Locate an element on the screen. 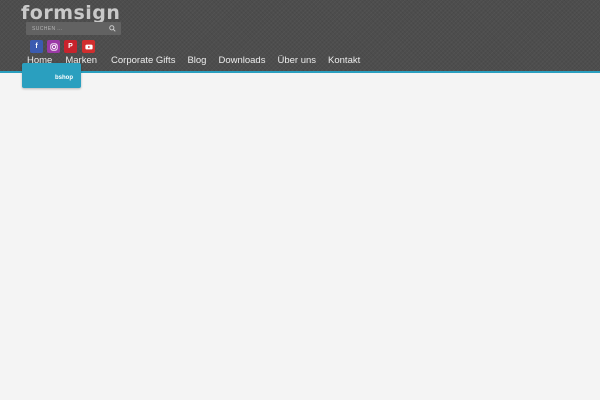 The height and width of the screenshot is (400, 600). instagram-icon is located at coordinates (53, 46).